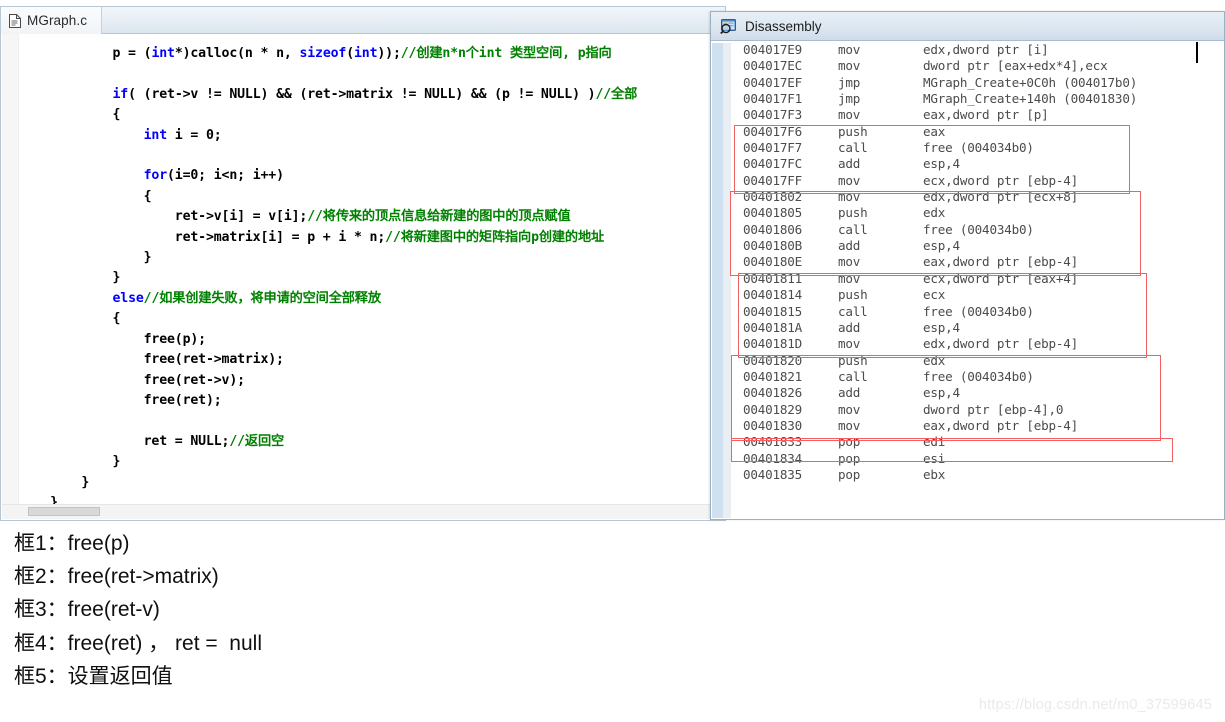  I want to click on disassembly-row: 004017F3 mov eax,dword ptr [p], so click(978, 115).